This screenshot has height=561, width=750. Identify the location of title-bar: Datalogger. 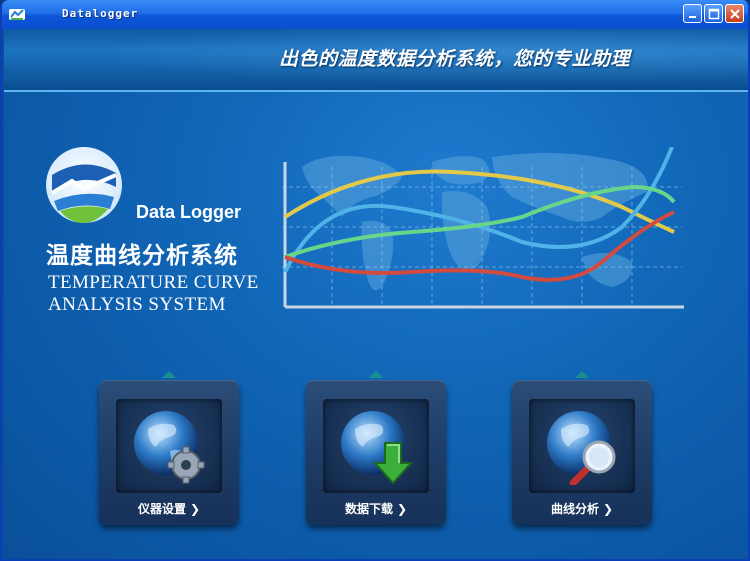
(375, 14).